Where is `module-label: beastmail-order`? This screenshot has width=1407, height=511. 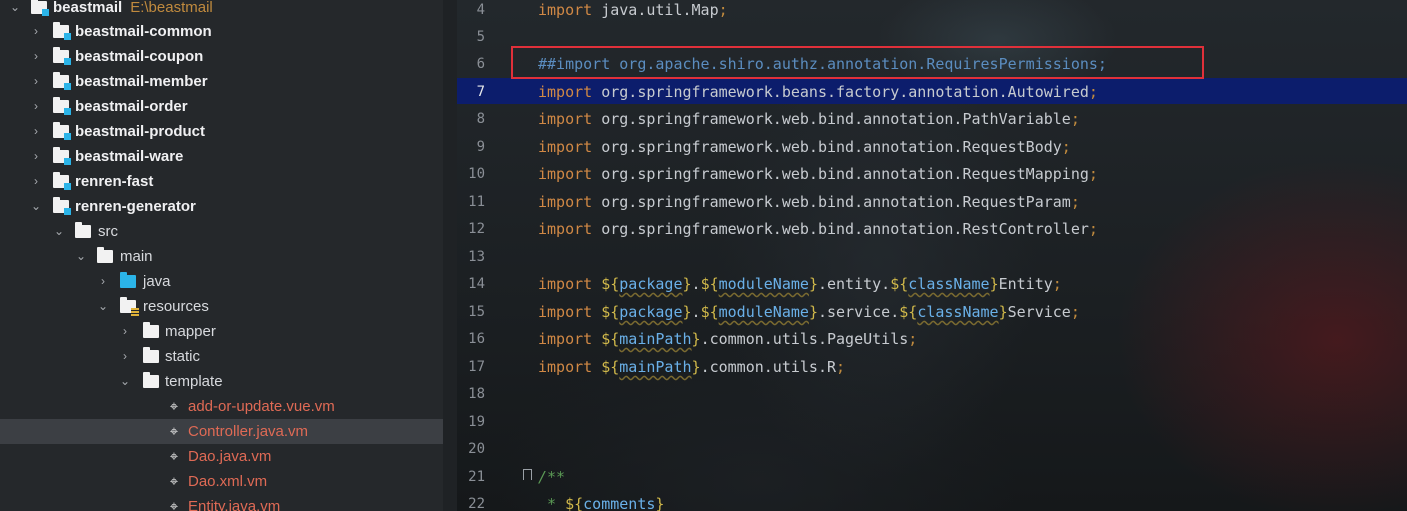 module-label: beastmail-order is located at coordinates (131, 106).